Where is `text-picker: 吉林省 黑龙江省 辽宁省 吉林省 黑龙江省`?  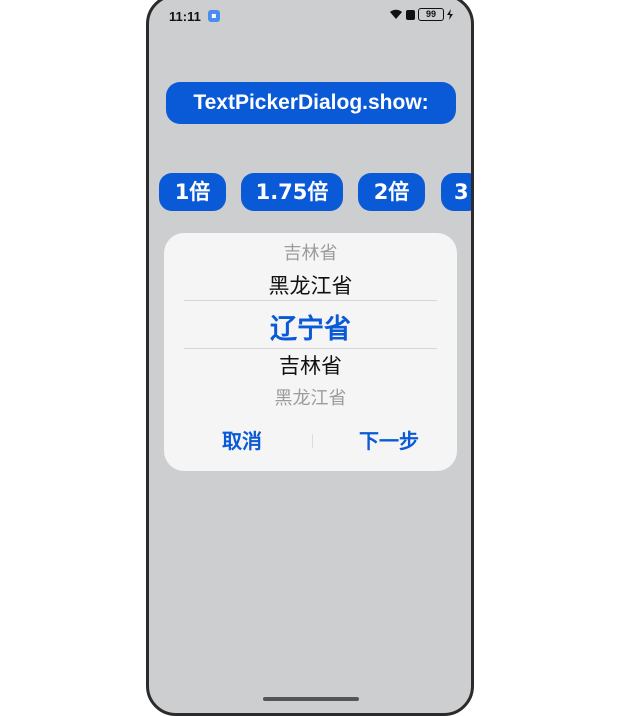
text-picker: 吉林省 黑龙江省 辽宁省 吉林省 黑龙江省 is located at coordinates (310, 321).